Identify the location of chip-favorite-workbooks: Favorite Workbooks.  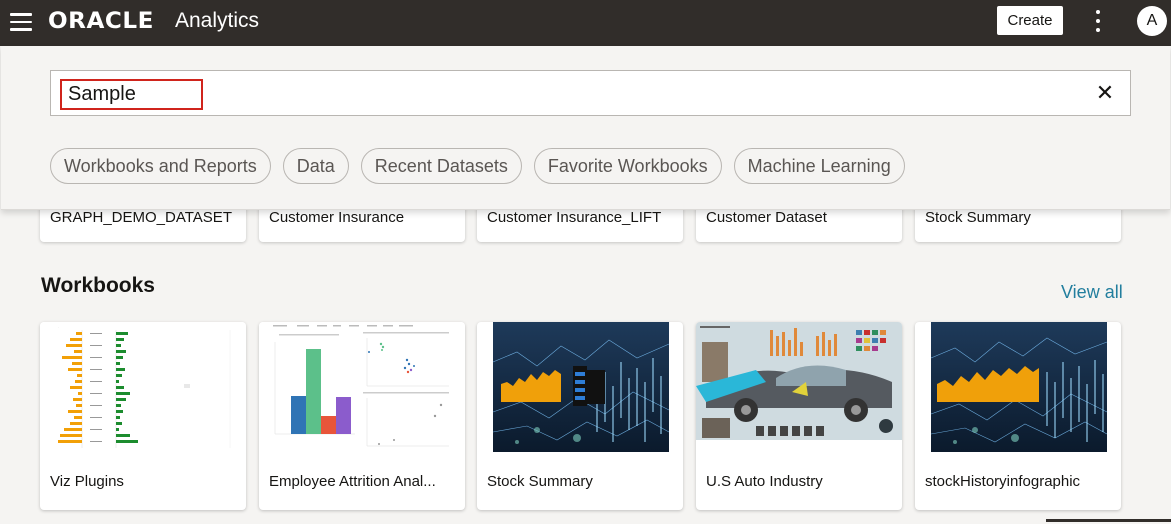
(627, 166).